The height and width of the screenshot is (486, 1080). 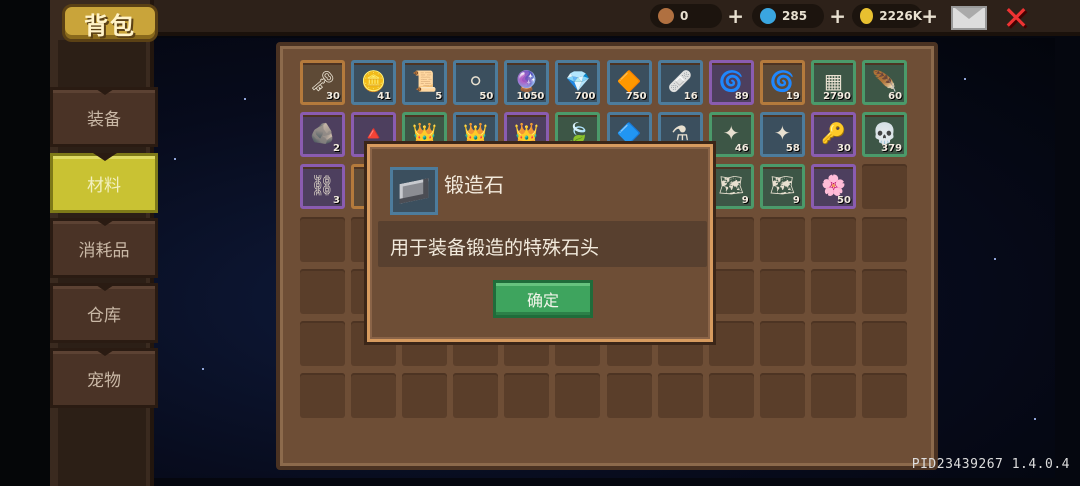 I want to click on item-count: 2, so click(x=336, y=149).